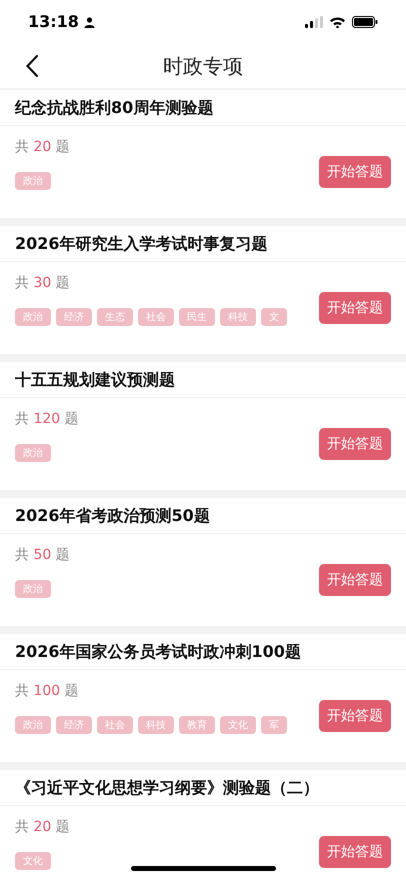 This screenshot has height=879, width=406. Describe the element at coordinates (314, 22) in the screenshot. I see `signal-icon` at that location.